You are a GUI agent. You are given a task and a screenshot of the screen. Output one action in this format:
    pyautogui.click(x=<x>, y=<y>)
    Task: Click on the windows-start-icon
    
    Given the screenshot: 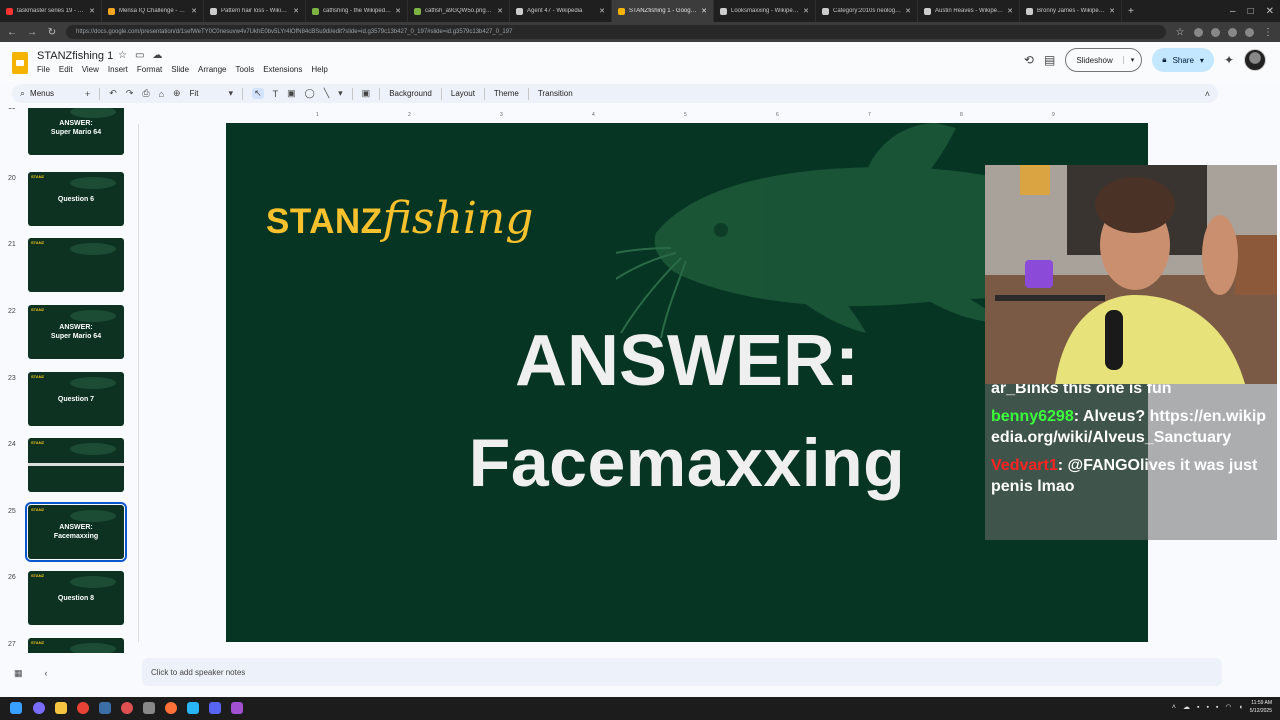 What is the action you would take?
    pyautogui.click(x=16, y=708)
    